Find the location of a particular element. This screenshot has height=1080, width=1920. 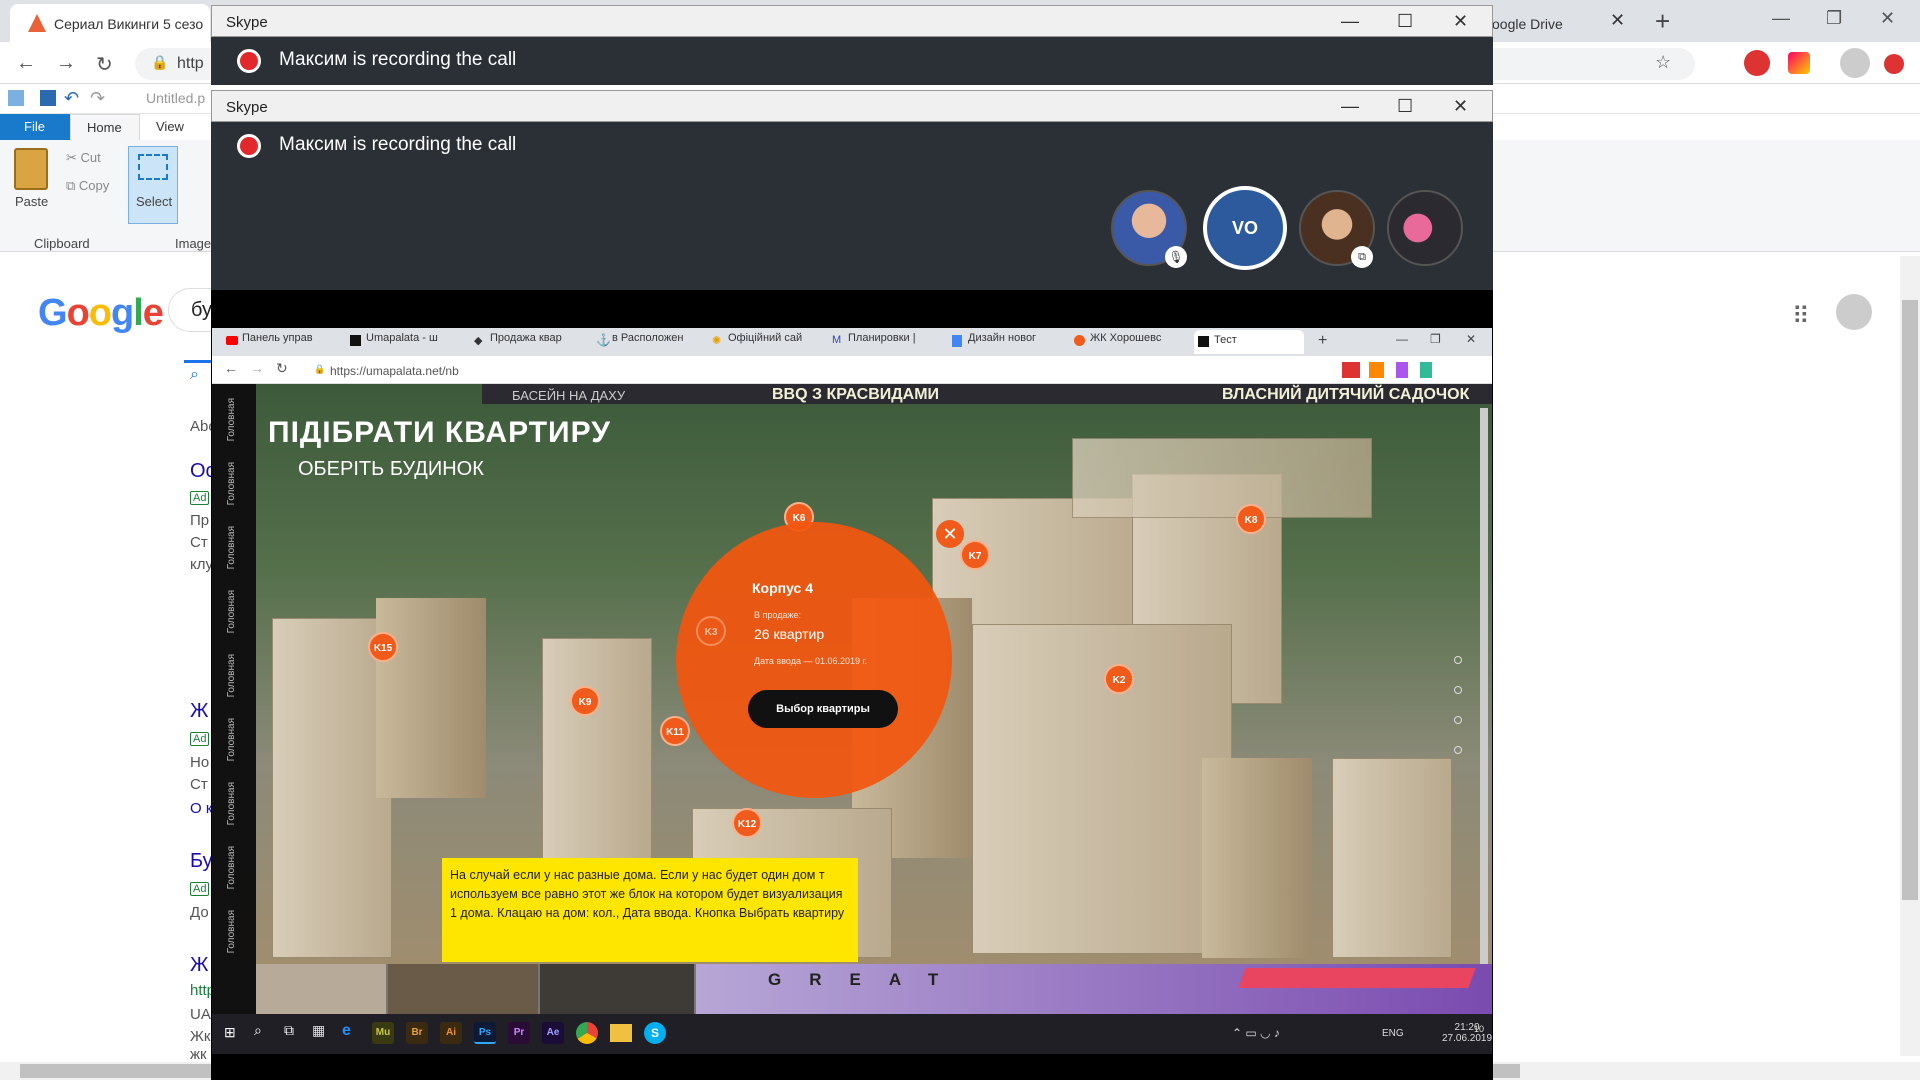

after-effects-icon: Ae is located at coordinates (553, 1033).